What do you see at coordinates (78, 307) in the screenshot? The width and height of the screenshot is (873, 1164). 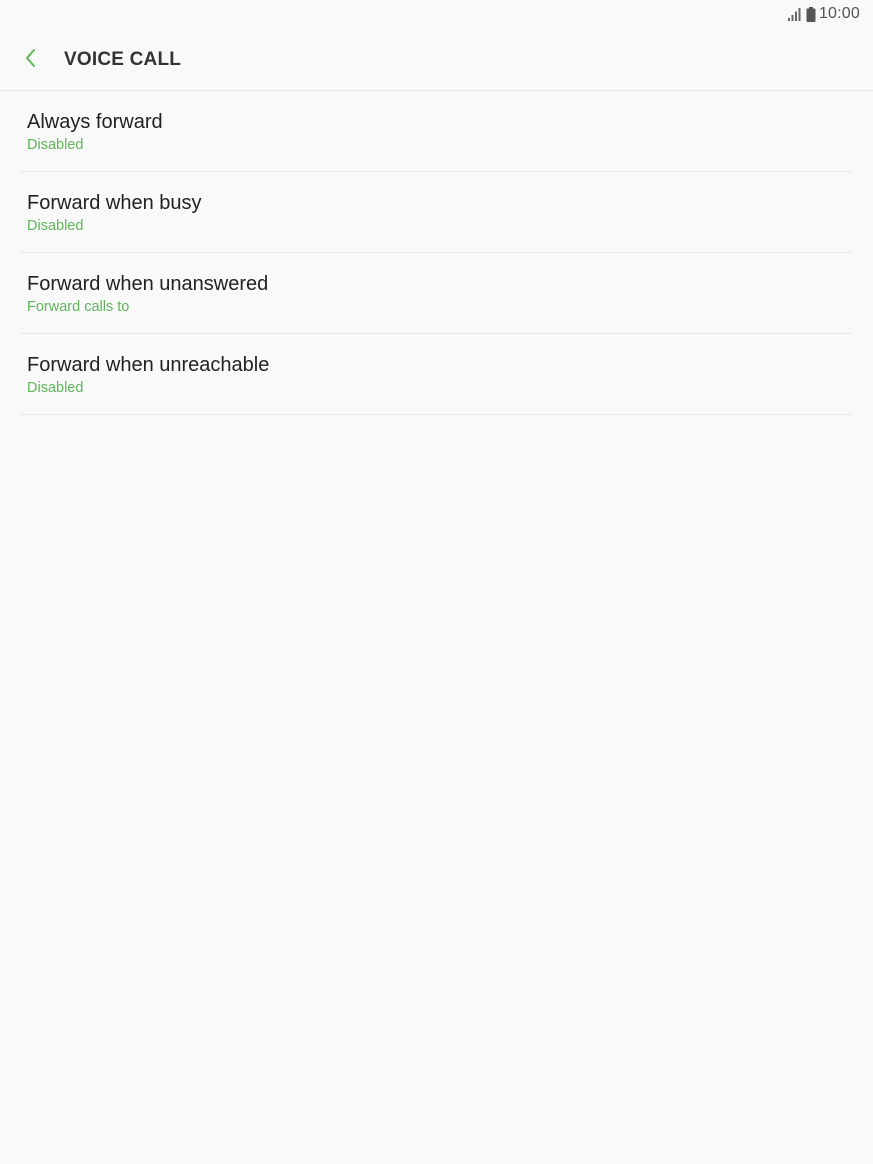 I see `item-status: Forward calls to` at bounding box center [78, 307].